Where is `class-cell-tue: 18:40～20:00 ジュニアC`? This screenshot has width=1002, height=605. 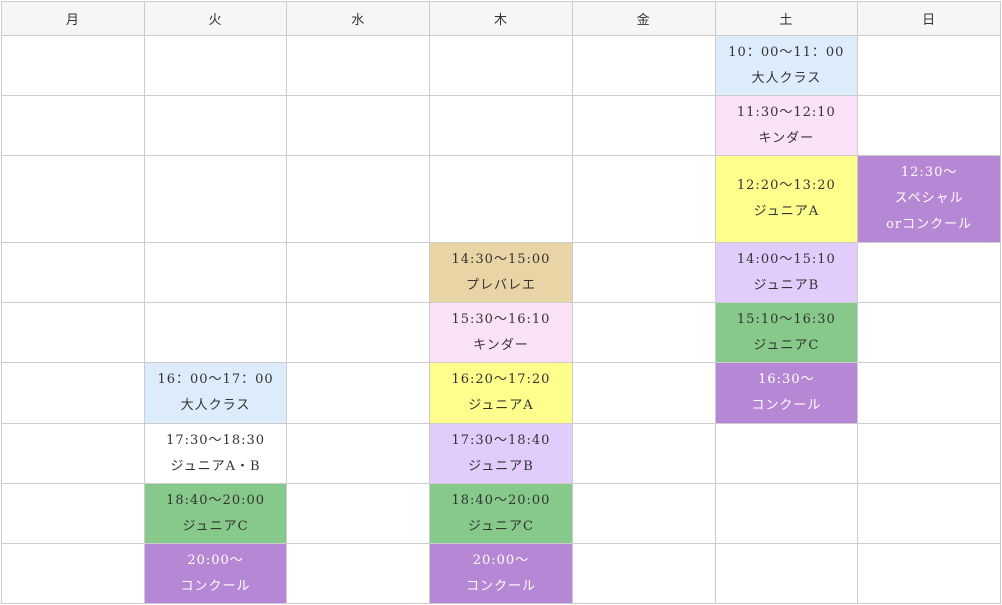
class-cell-tue: 18:40～20:00 ジュニアC is located at coordinates (215, 513).